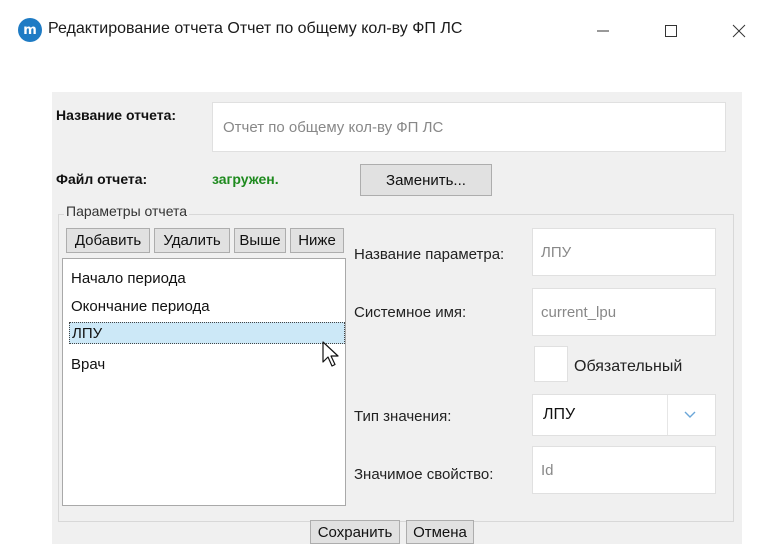 This screenshot has width=763, height=544. I want to click on report-file-label: Файл отчета:, so click(102, 179).